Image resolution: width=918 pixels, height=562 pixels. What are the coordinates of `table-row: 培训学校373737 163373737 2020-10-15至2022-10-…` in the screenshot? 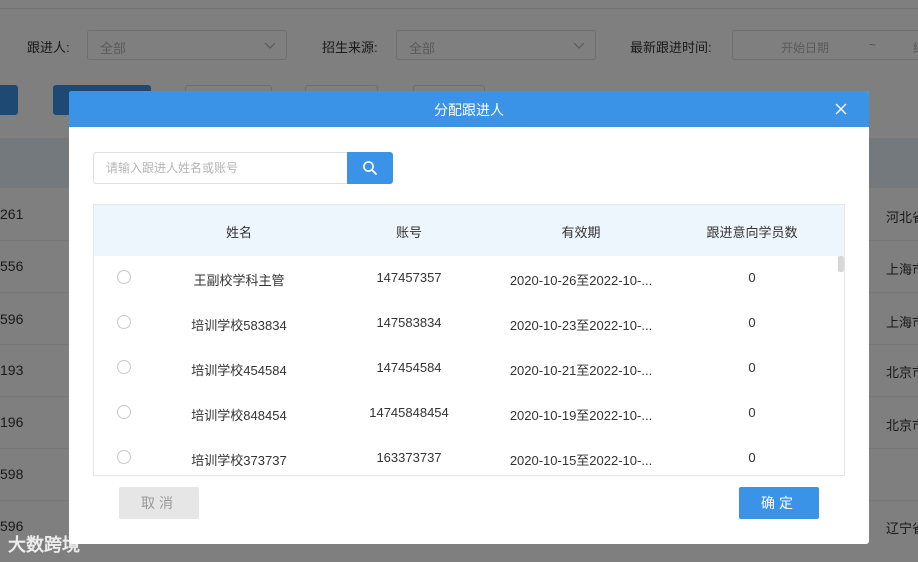 It's located at (464, 455).